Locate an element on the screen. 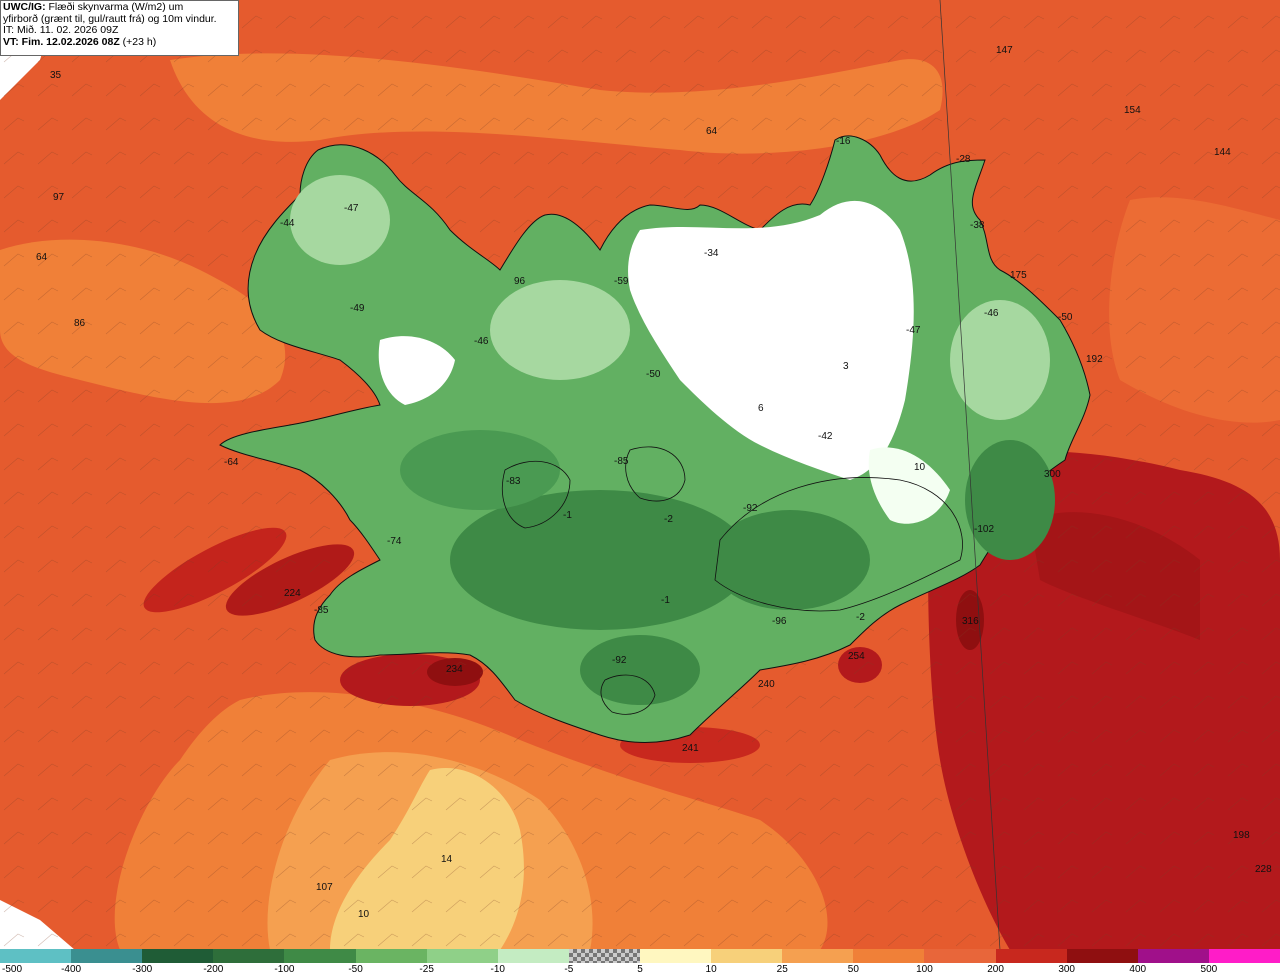 This screenshot has height=978, width=1280. value-label: 86 is located at coordinates (80, 323).